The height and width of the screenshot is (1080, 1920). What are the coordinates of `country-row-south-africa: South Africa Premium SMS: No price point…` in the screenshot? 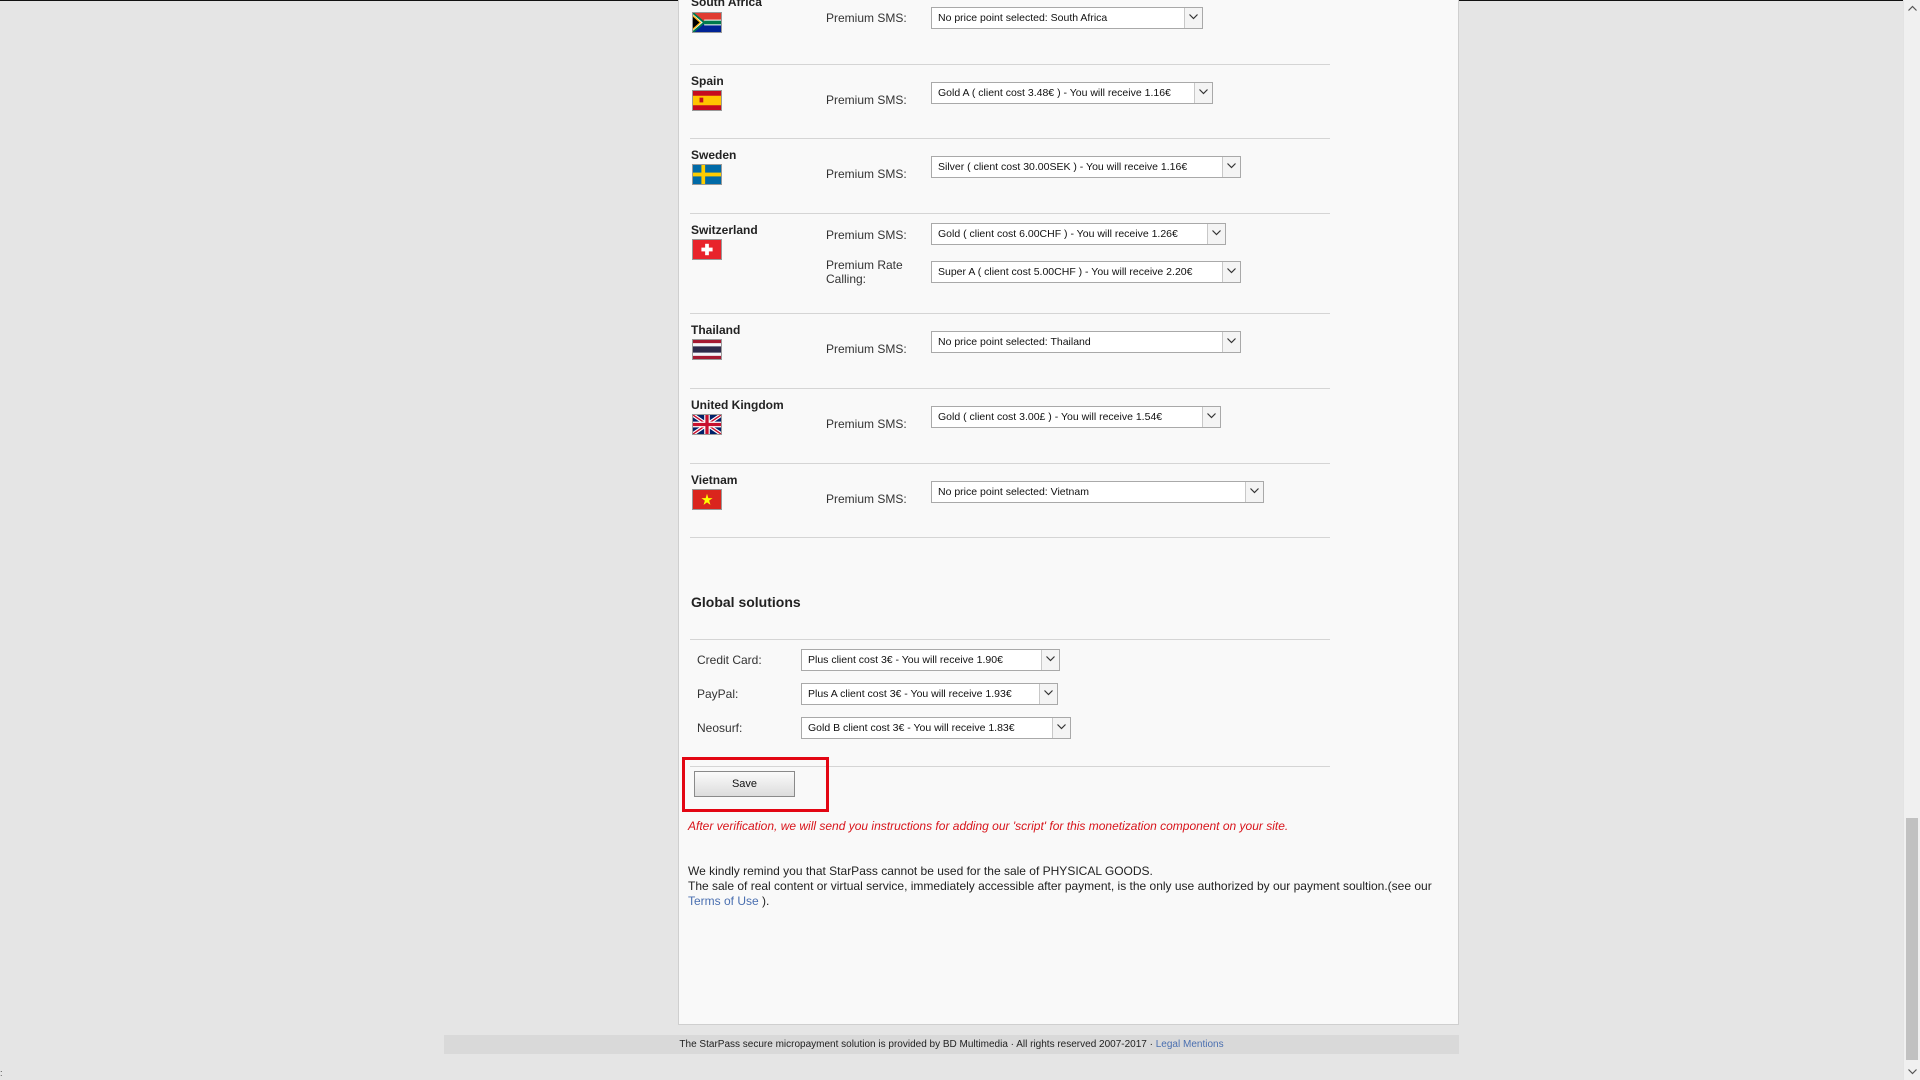 It's located at (1010, 32).